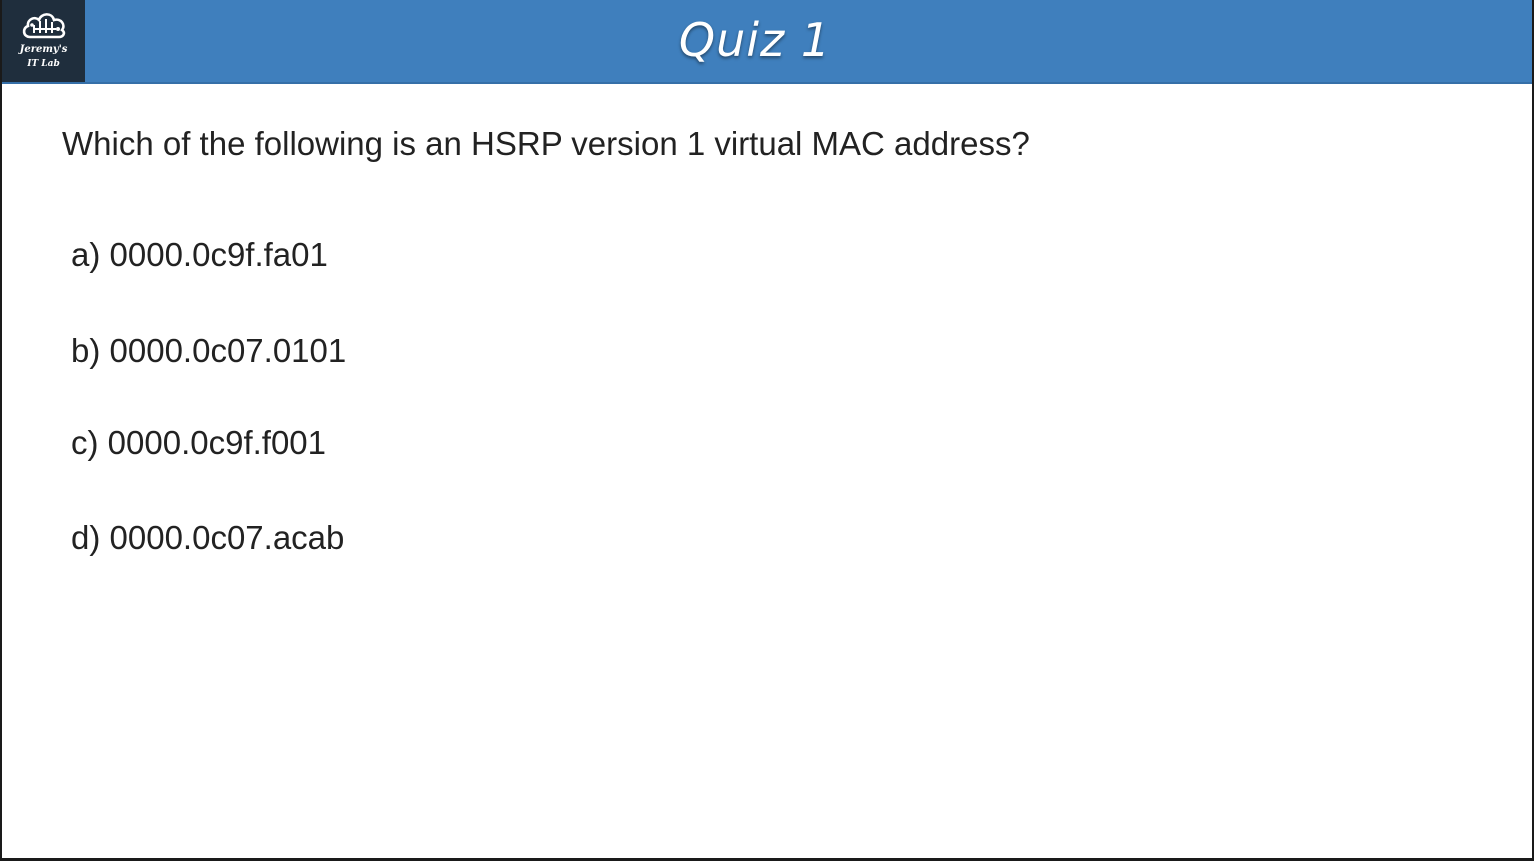  I want to click on logo-text-lab: IT Lab, so click(43, 64).